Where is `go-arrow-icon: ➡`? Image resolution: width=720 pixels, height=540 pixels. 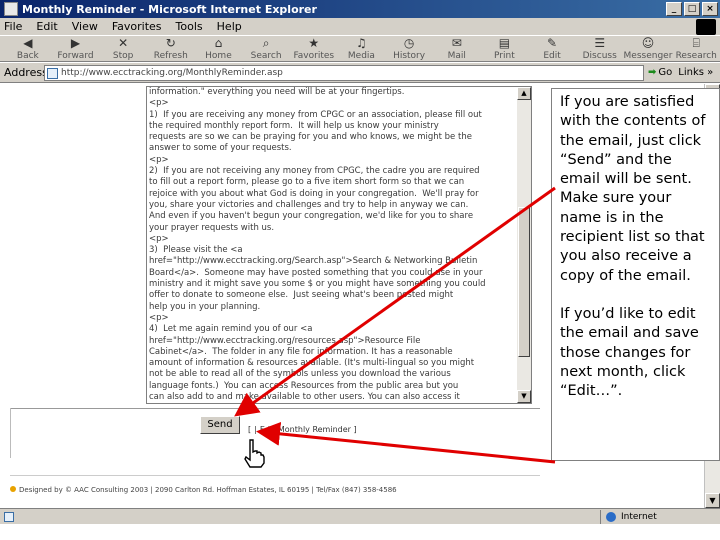
go-arrow-icon: ➡ is located at coordinates (652, 72).